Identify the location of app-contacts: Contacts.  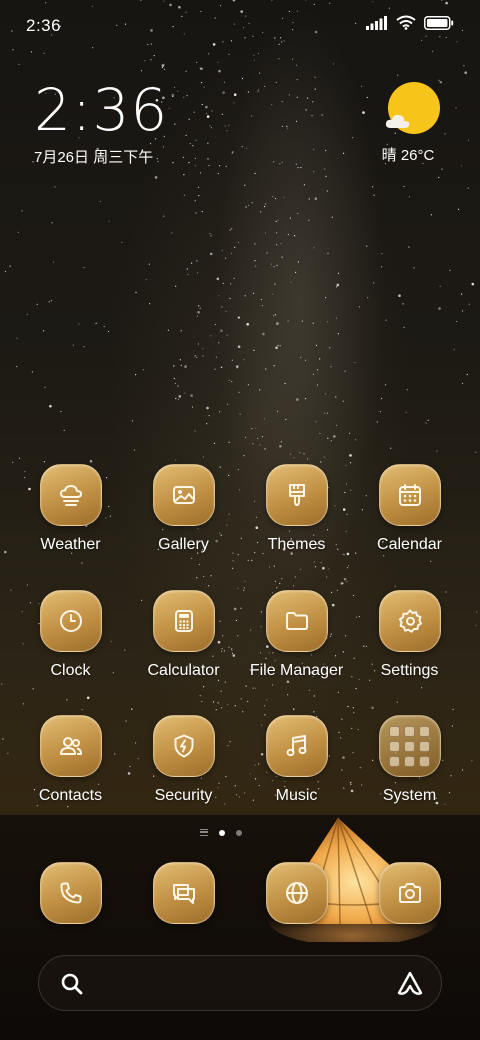
(70, 760).